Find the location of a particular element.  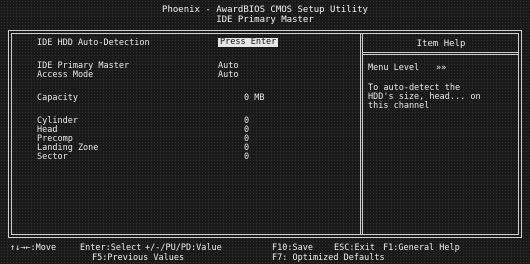

footer-general-help: F1:General Help is located at coordinates (421, 248).